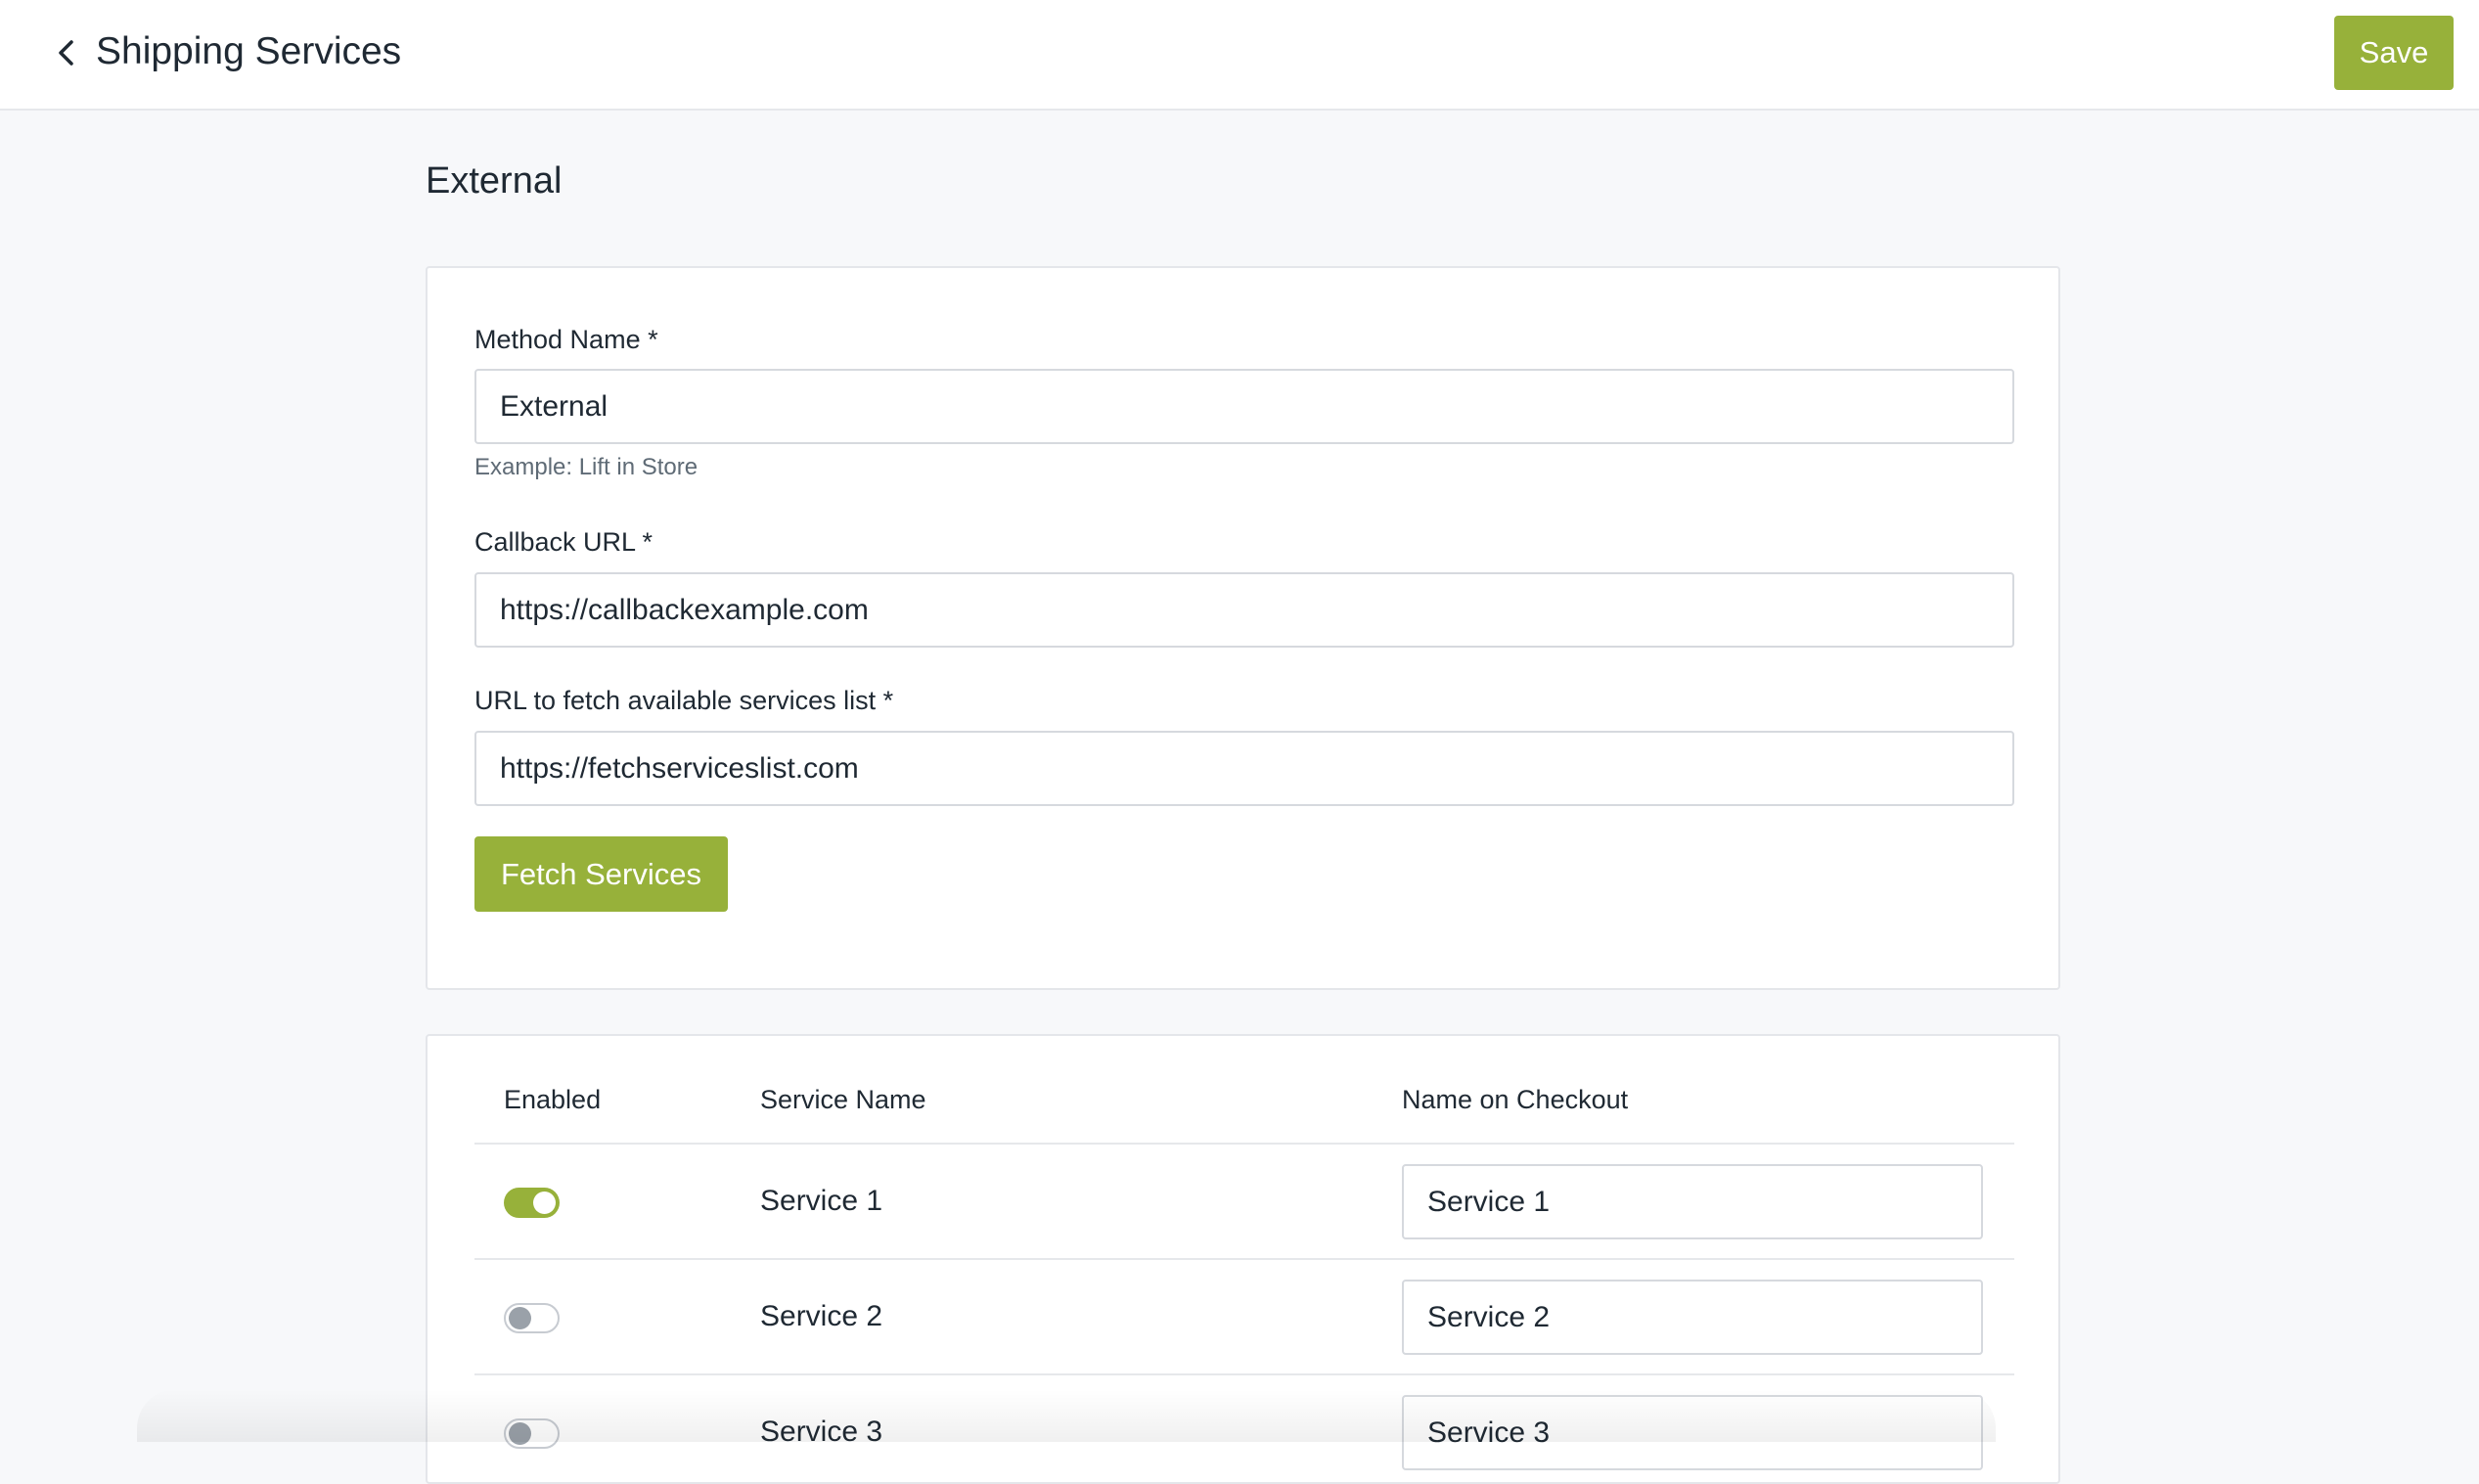 This screenshot has height=1484, width=2479. I want to click on chevron-left-icon, so click(66, 53).